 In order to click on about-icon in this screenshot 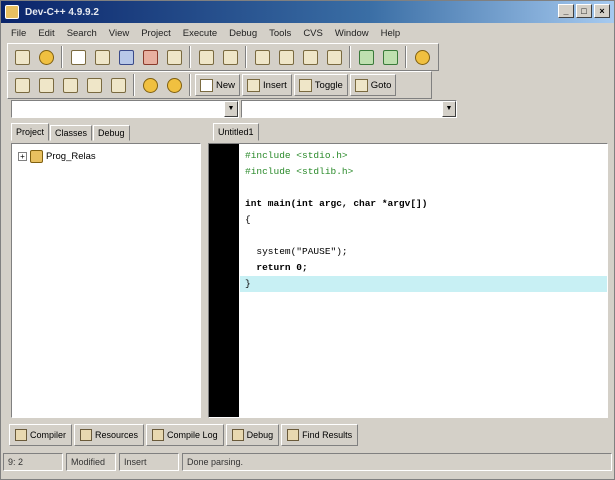, I will do `click(174, 85)`.